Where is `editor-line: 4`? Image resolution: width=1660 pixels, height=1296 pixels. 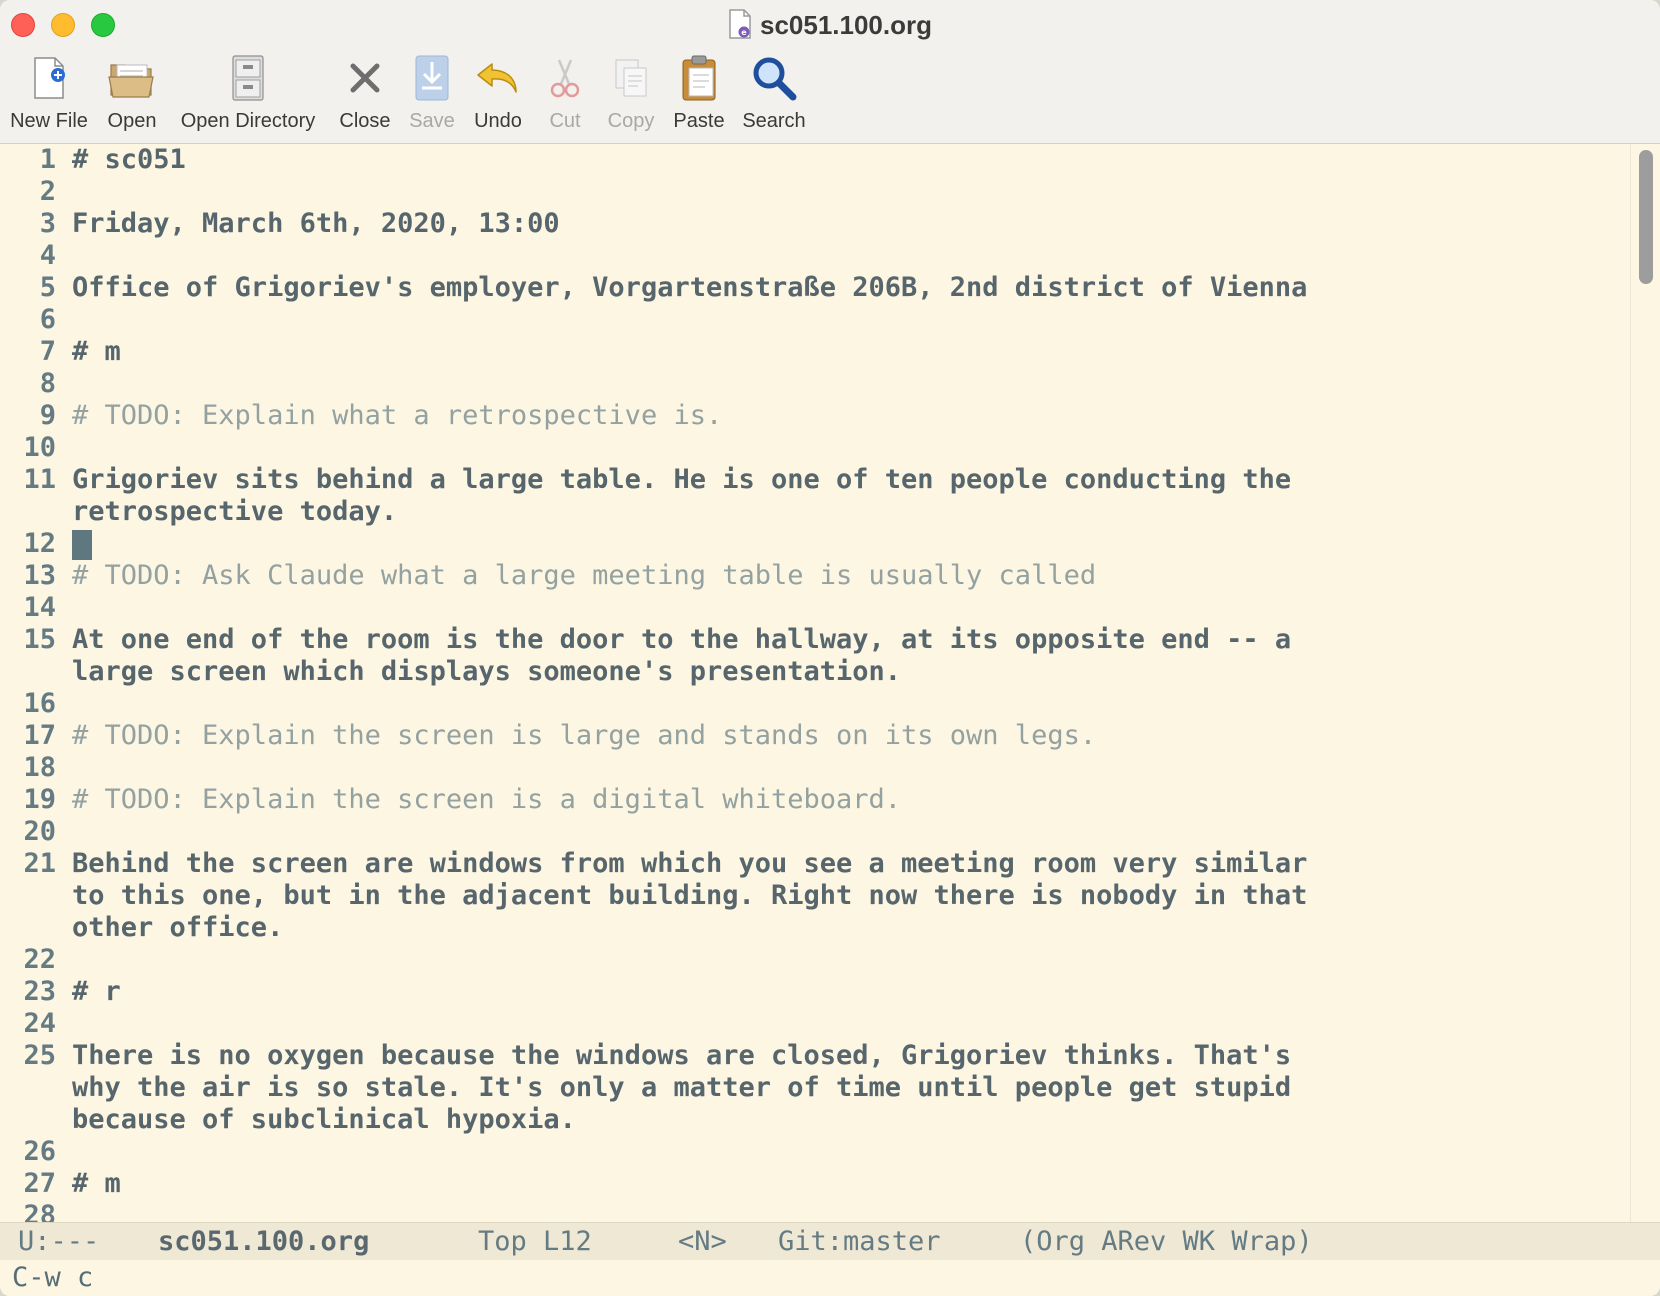 editor-line: 4 is located at coordinates (810, 256).